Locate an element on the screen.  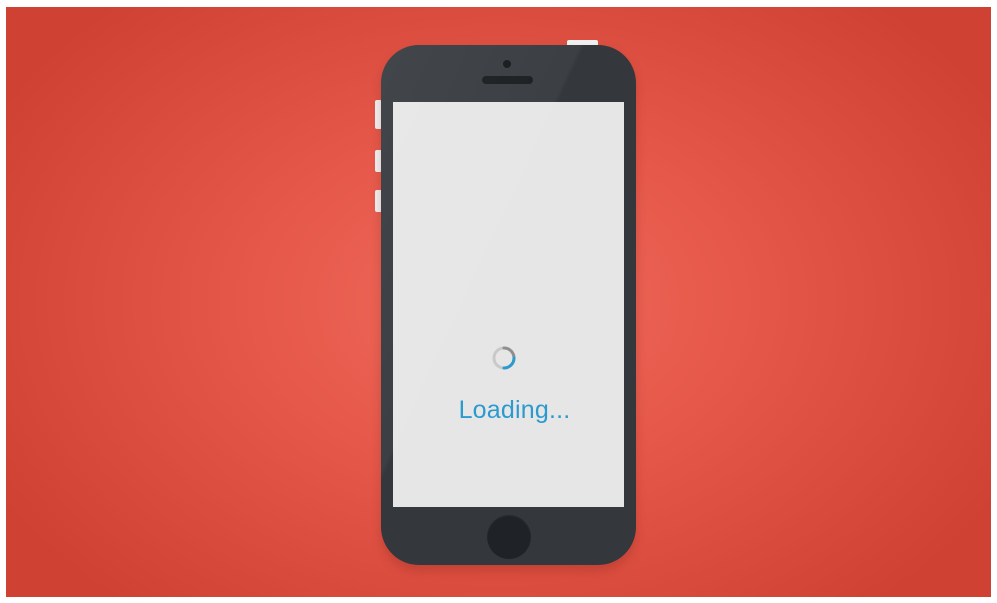
earpiece-speaker is located at coordinates (507, 80).